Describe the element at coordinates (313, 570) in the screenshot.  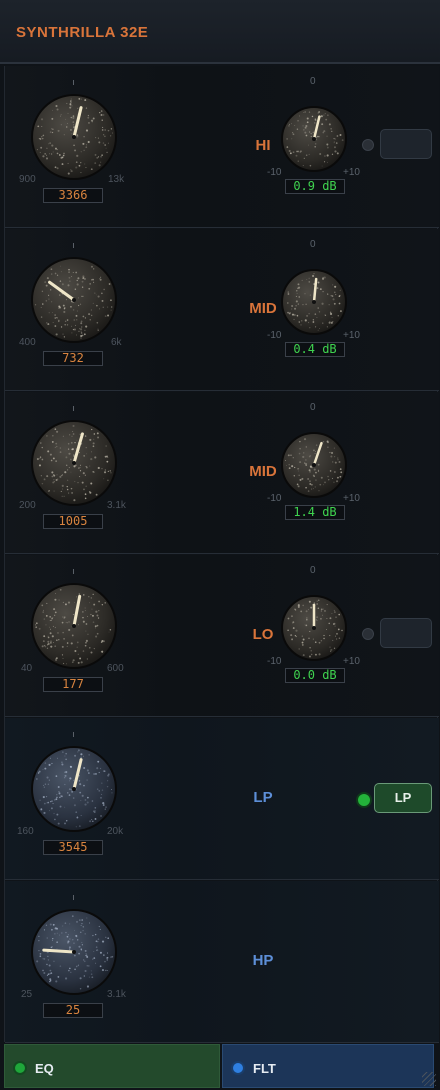
I see `gain-center-label: 0` at that location.